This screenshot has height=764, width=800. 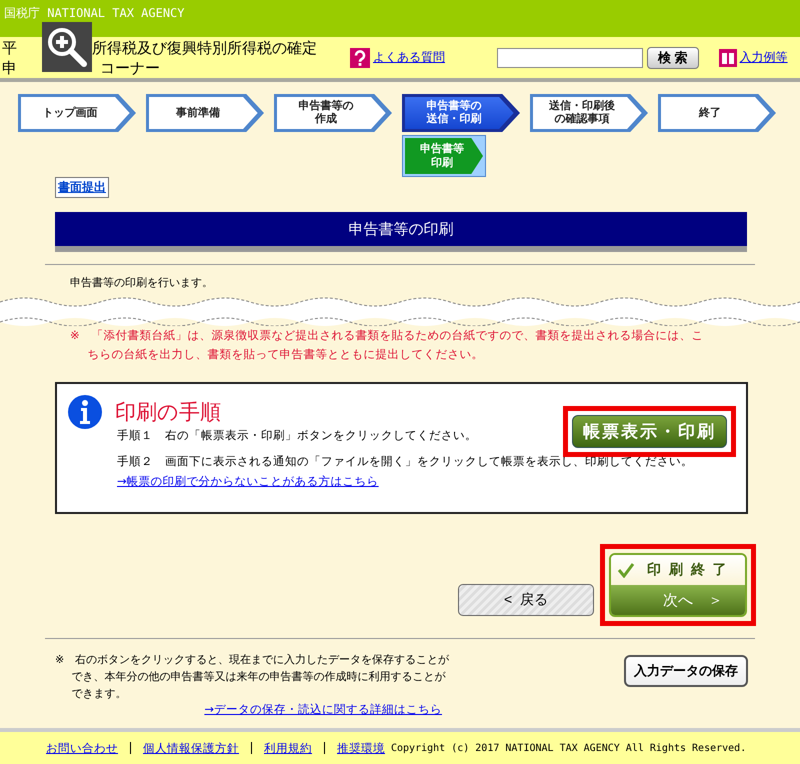 I want to click on save-info-link: →データの保存・読込に関する詳細はこちら, so click(x=323, y=709).